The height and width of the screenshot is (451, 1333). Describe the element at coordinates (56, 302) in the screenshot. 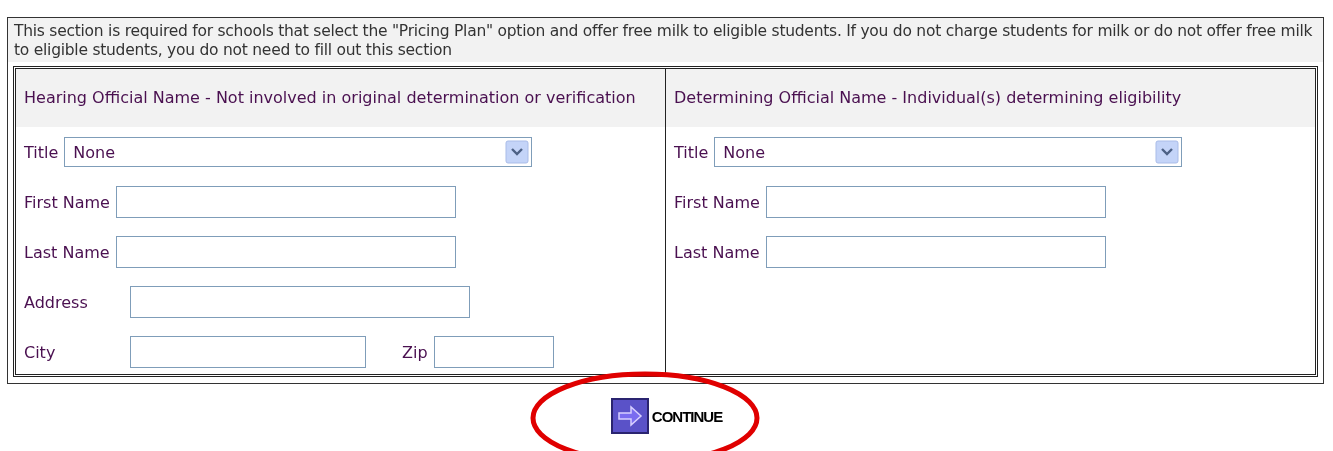

I see `field-label: Address` at that location.